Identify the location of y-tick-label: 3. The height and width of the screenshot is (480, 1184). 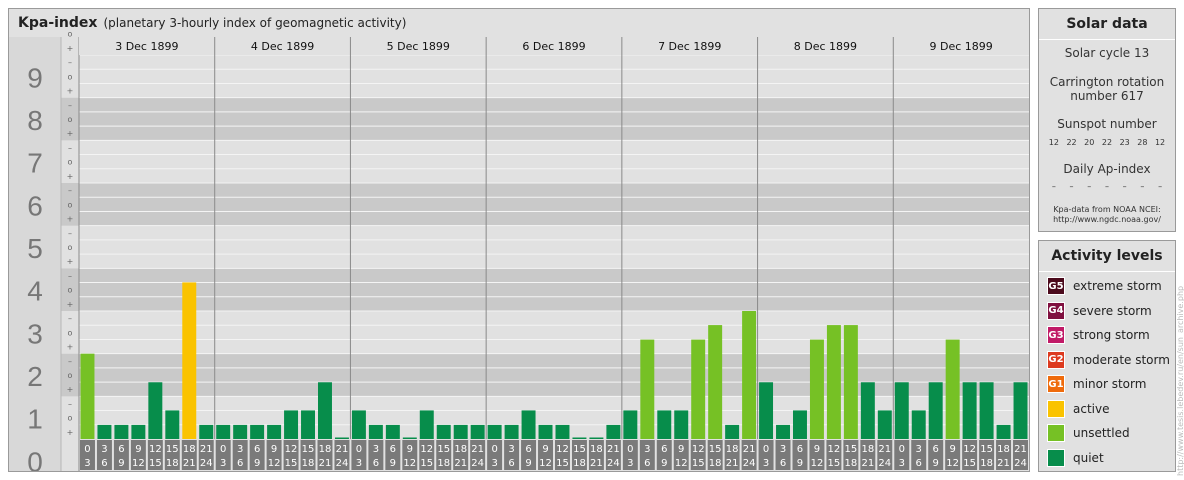
(35, 333).